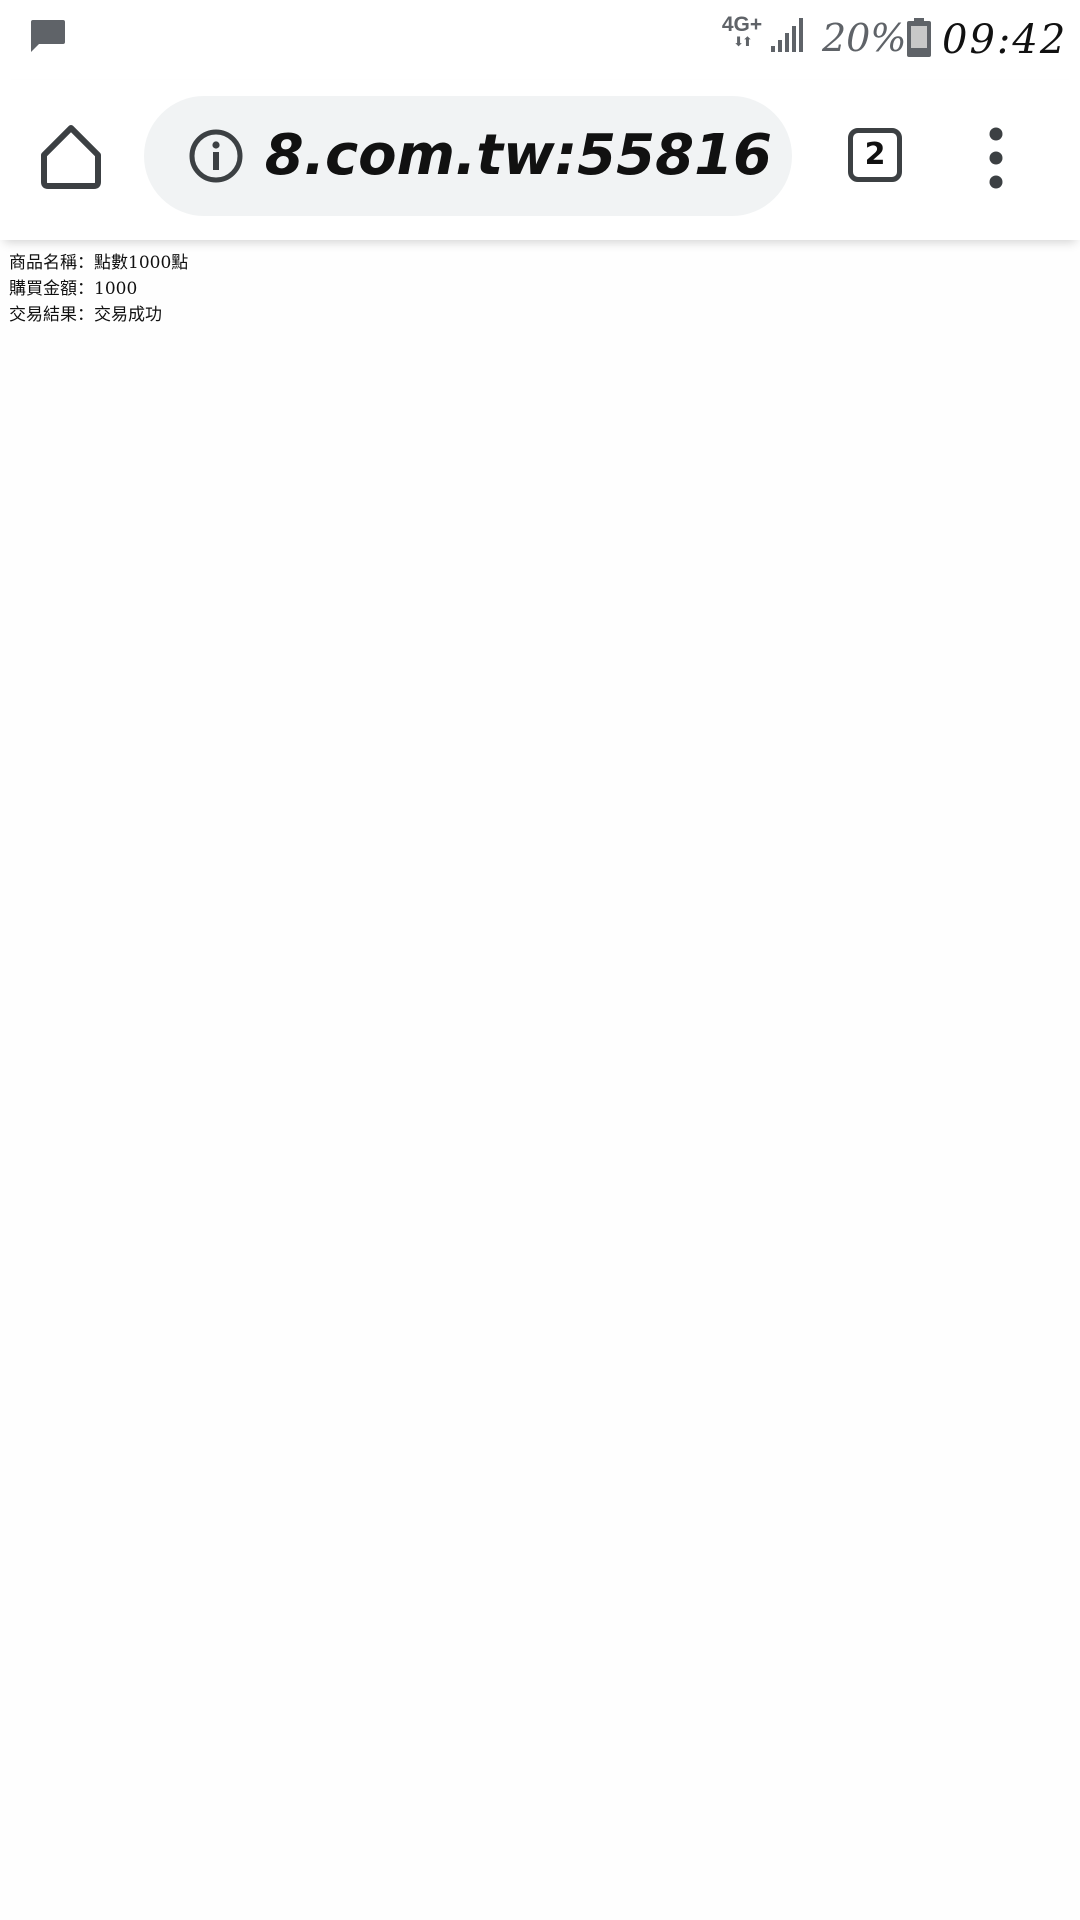 The width and height of the screenshot is (1080, 1920). What do you see at coordinates (48, 36) in the screenshot?
I see `message-icon` at bounding box center [48, 36].